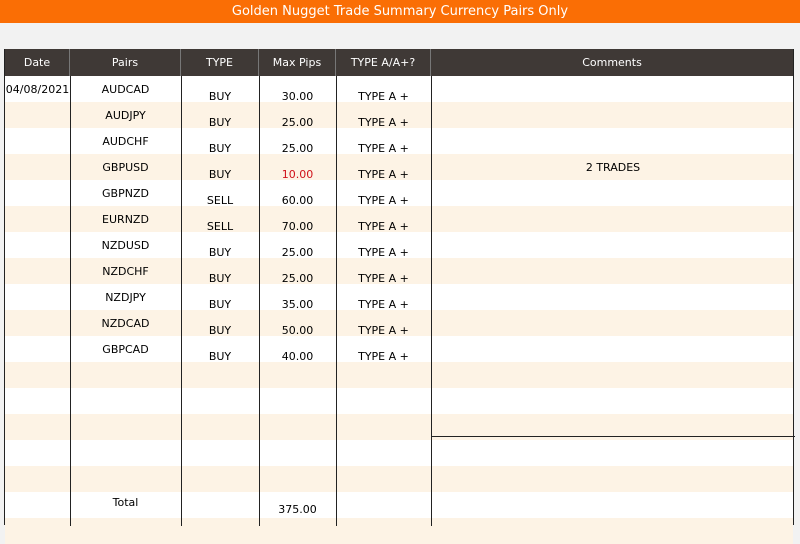 The height and width of the screenshot is (544, 800). What do you see at coordinates (125, 141) in the screenshot?
I see `pair-cell: AUDCHF` at bounding box center [125, 141].